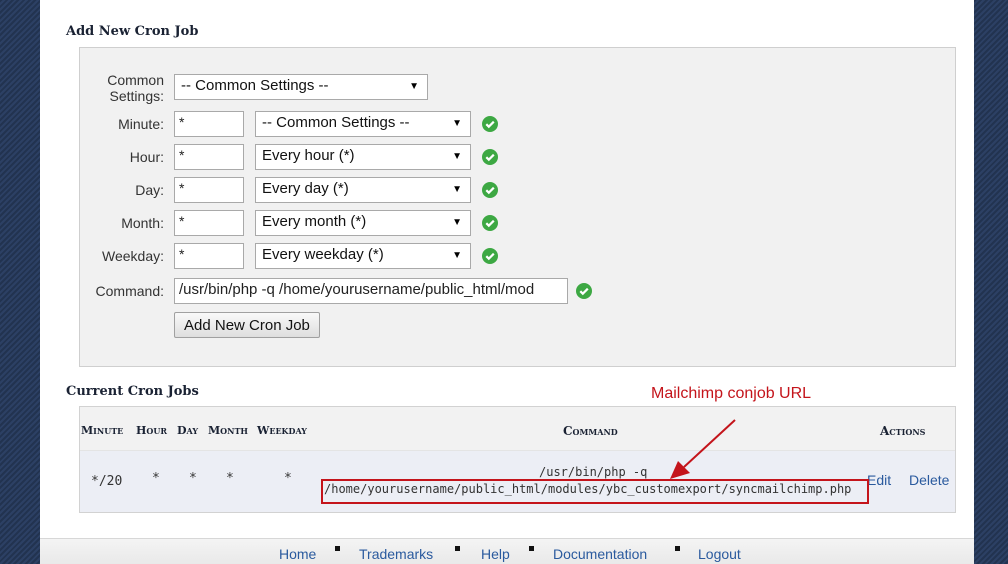 The image size is (1008, 564). What do you see at coordinates (314, 221) in the screenshot?
I see `month-select-value: Every month (*)` at bounding box center [314, 221].